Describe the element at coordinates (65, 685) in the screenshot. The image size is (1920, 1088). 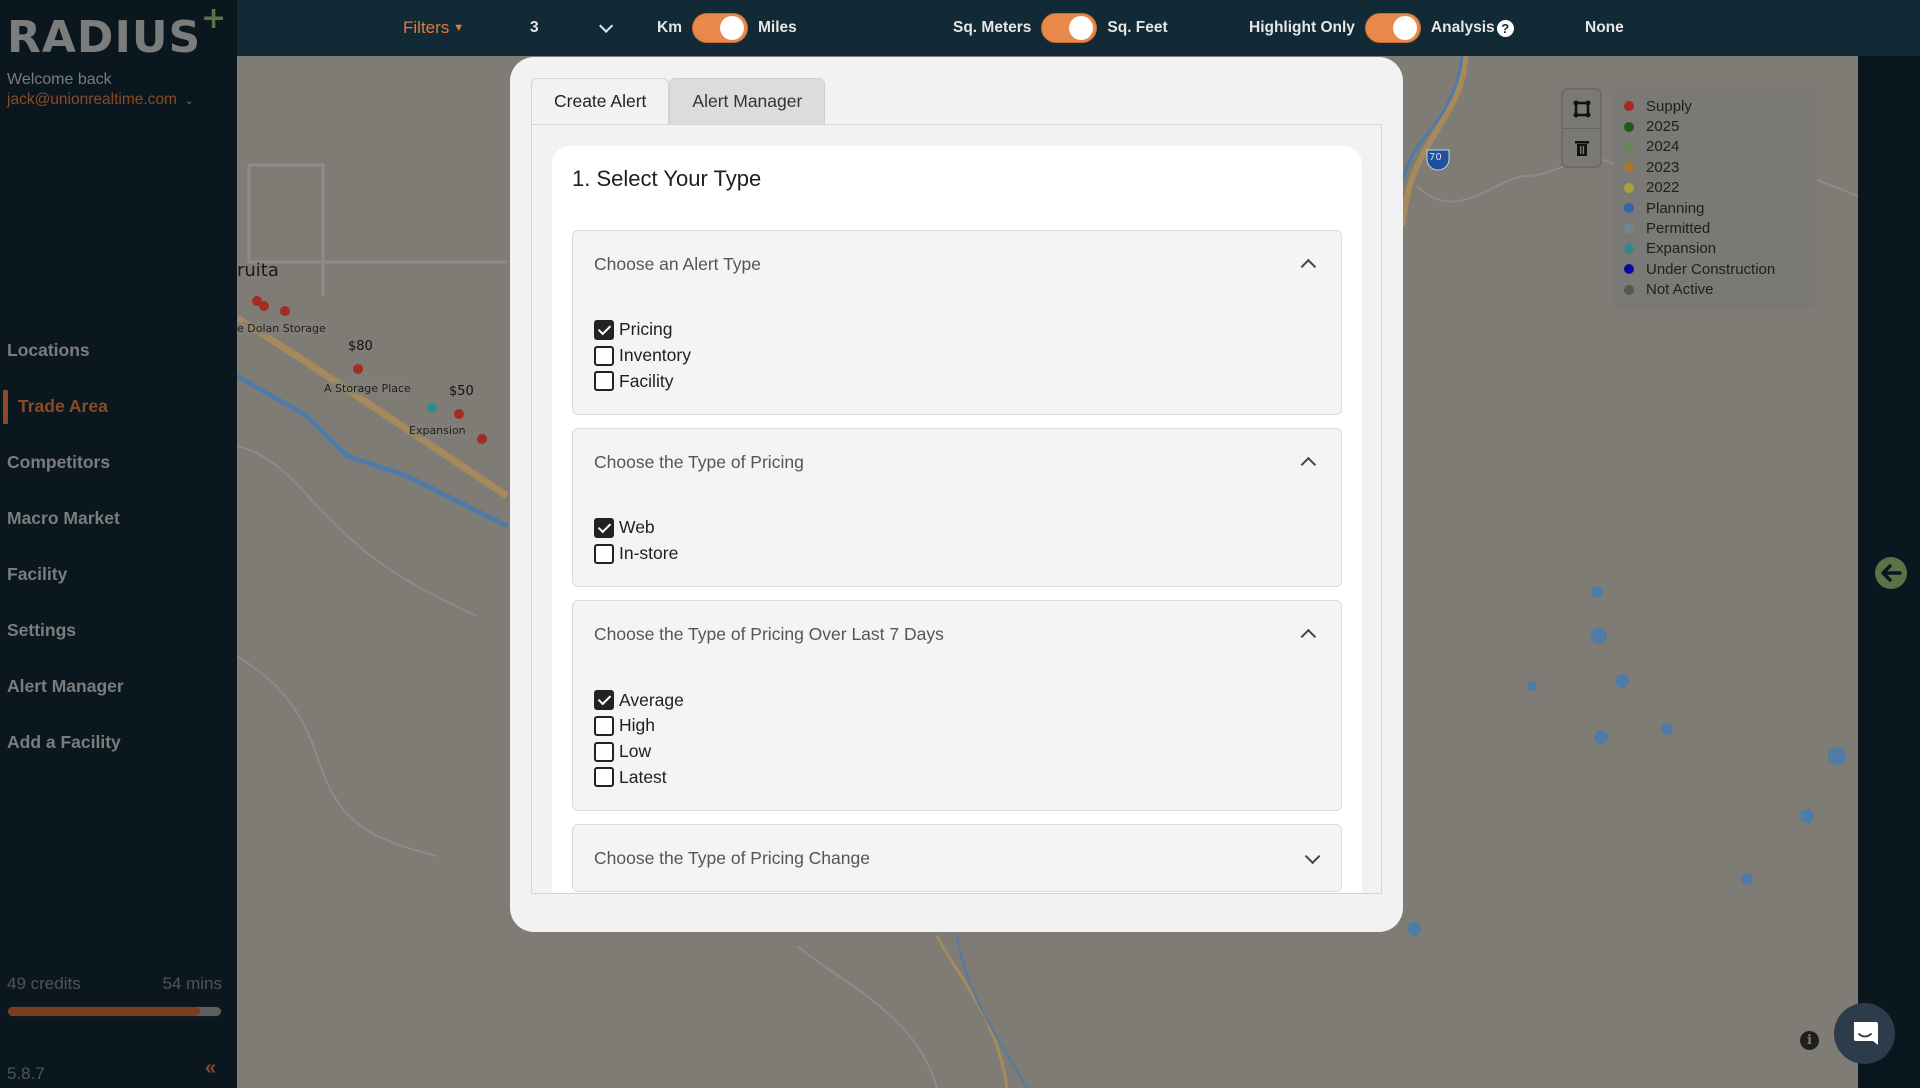
I see `sidebar-item-label: Alert Manager` at that location.